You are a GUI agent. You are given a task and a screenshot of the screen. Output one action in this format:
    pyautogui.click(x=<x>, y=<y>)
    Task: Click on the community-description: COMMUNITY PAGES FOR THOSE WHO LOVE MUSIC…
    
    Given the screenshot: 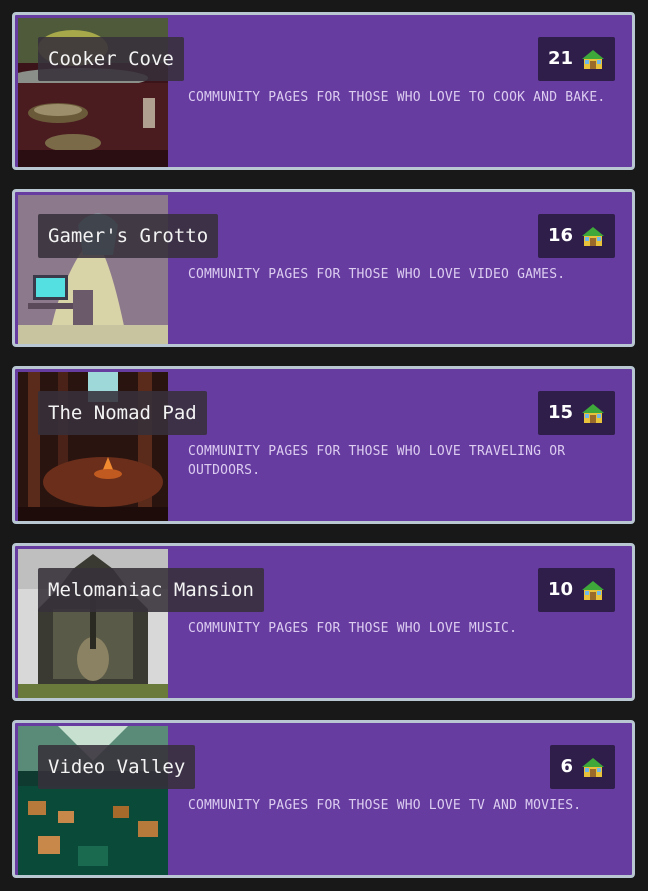 What is the action you would take?
    pyautogui.click(x=353, y=628)
    